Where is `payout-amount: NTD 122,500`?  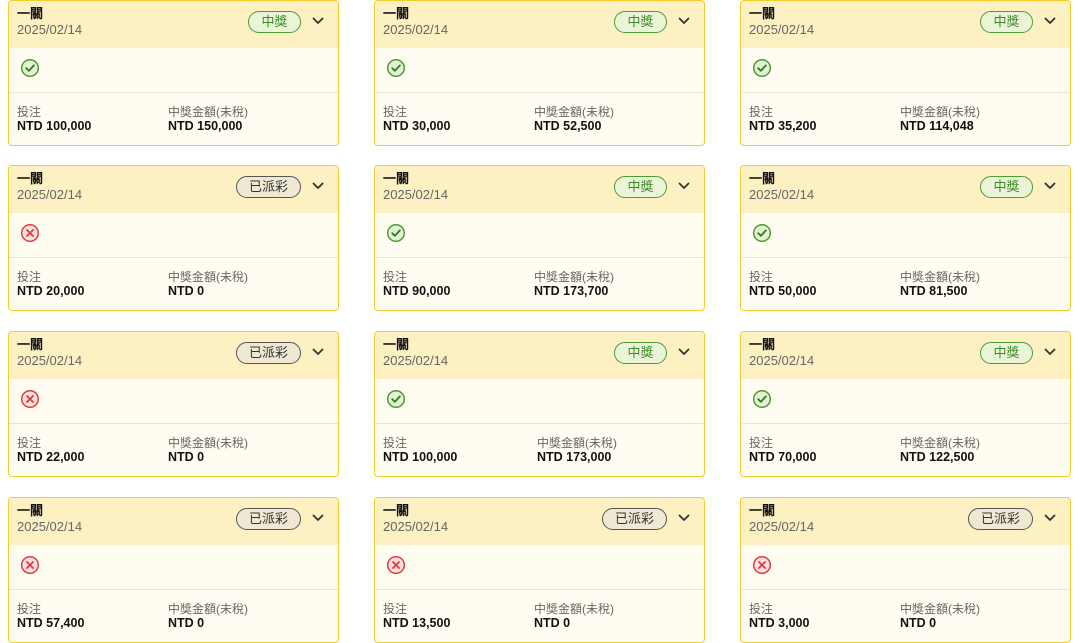
payout-amount: NTD 122,500 is located at coordinates (937, 457).